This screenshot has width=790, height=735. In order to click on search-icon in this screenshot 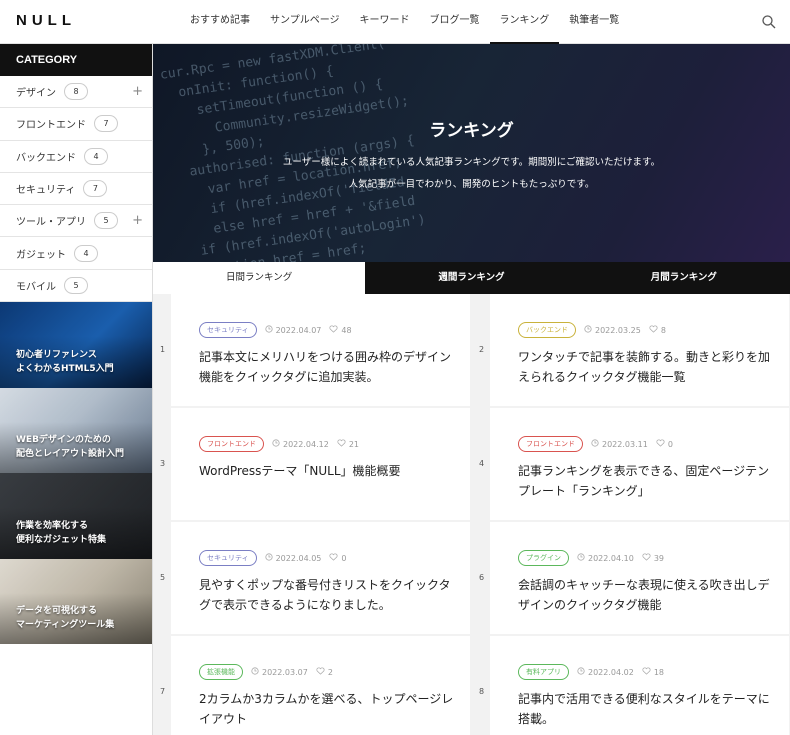, I will do `click(769, 22)`.